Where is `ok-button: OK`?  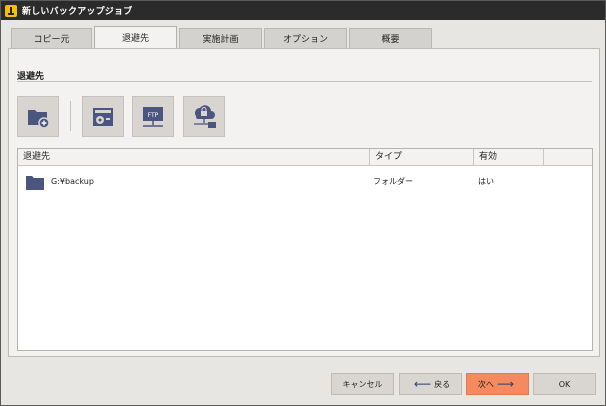
ok-button: OK is located at coordinates (564, 384).